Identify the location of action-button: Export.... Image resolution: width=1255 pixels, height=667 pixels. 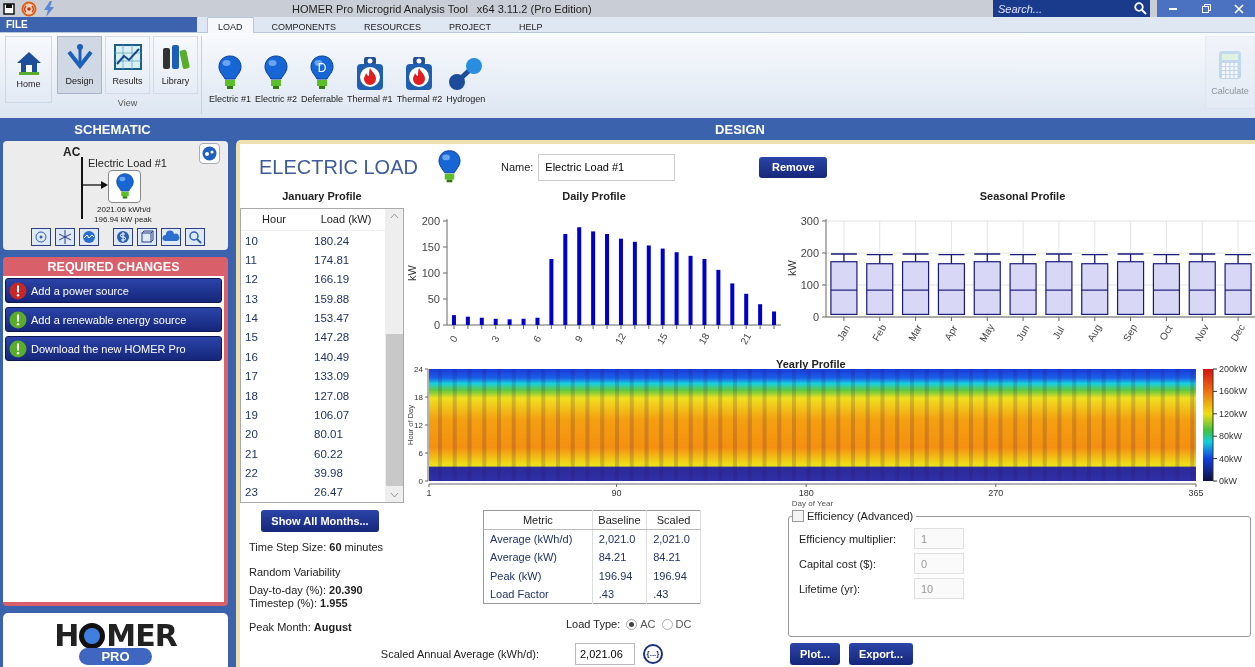
(880, 654).